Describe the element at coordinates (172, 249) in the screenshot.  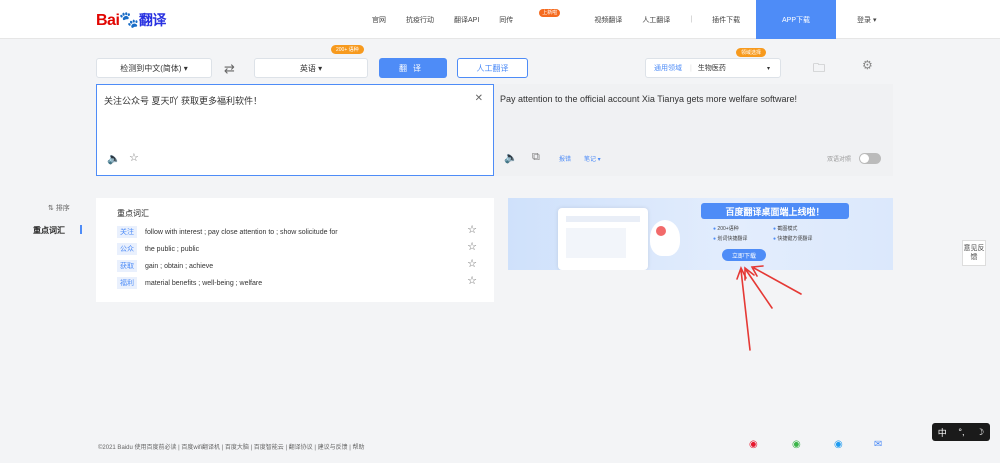
I see `keyword-definition: the public ; public` at that location.